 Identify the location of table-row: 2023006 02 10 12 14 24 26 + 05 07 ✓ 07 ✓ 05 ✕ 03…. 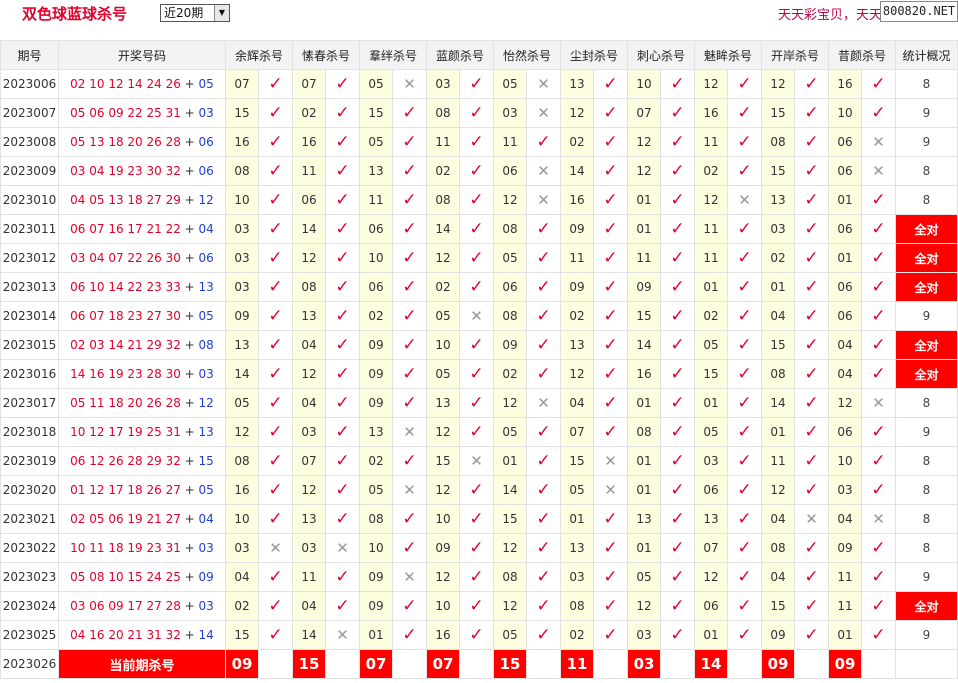
(479, 84).